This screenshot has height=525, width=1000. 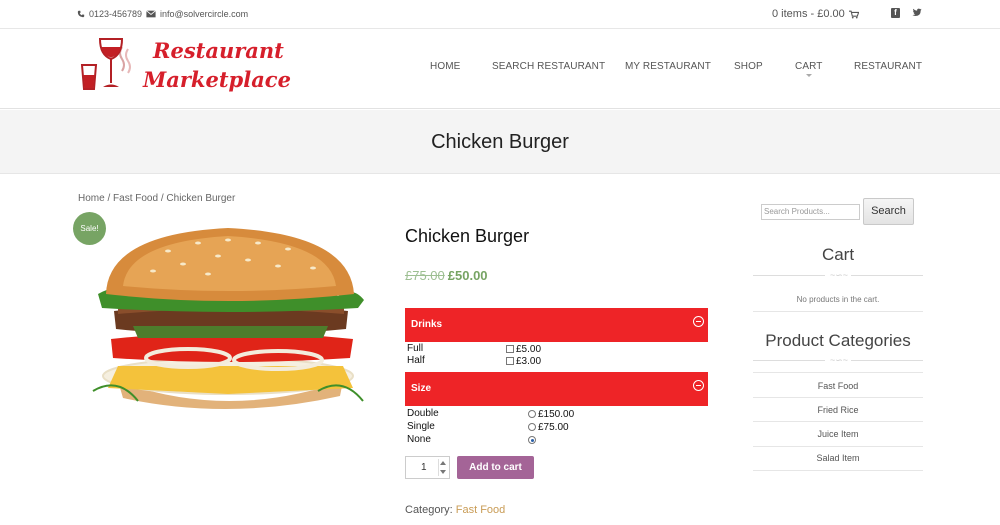 I want to click on logo-text-line2: Marketplace, so click(x=217, y=79).